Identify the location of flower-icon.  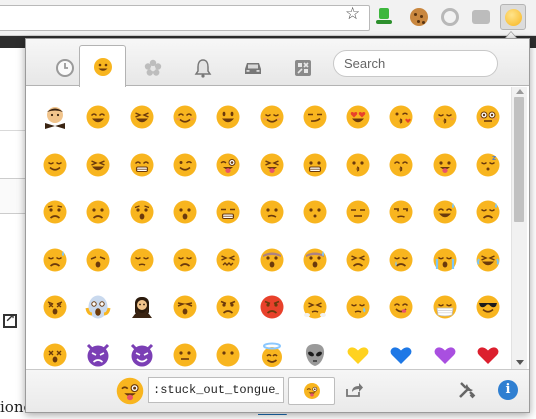
(152, 67).